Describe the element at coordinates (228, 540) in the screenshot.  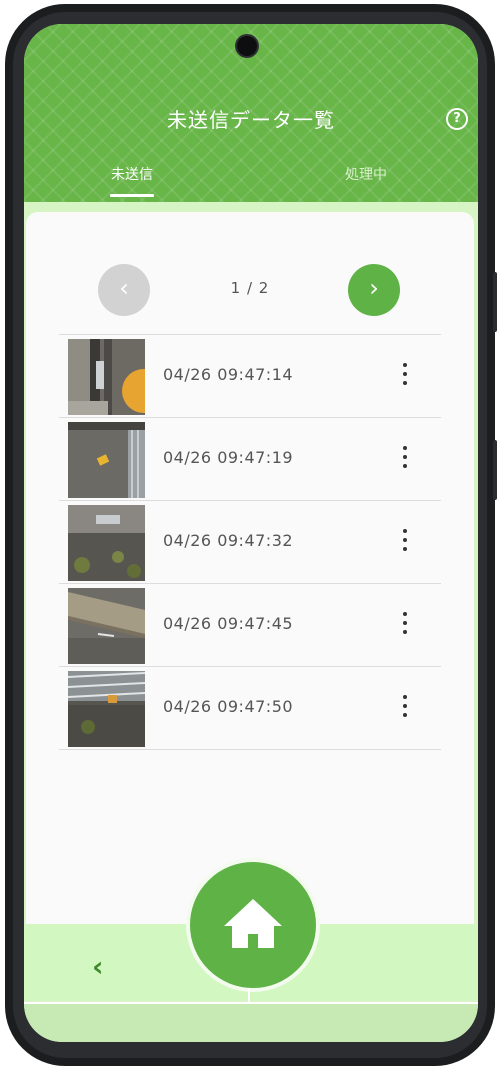
I see `item-timestamp: 04/26 09:47:32` at that location.